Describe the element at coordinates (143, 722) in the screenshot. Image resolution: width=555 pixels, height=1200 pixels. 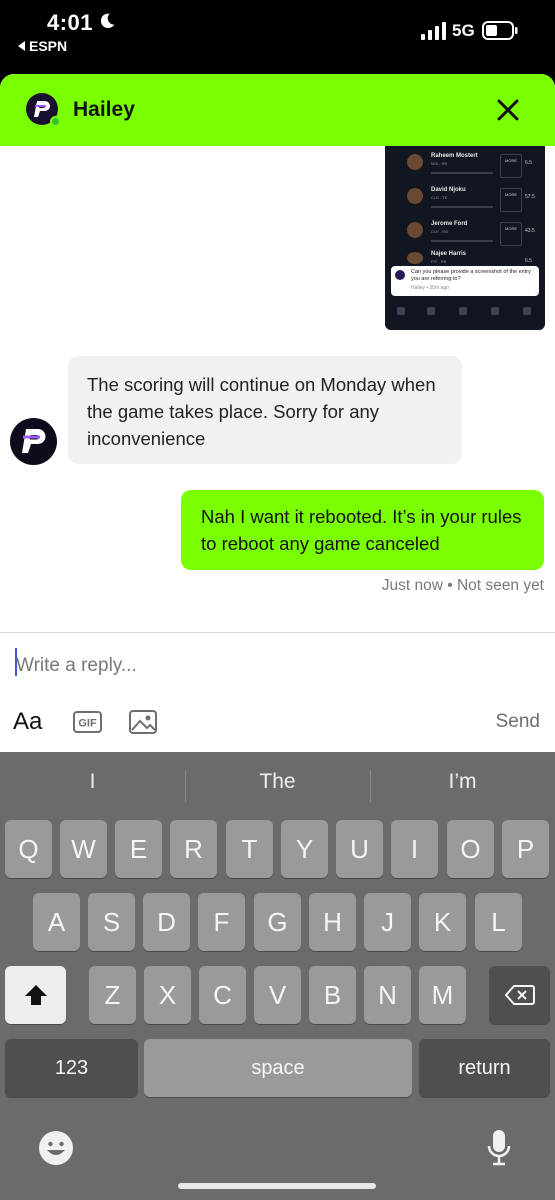
I see `image-upload-icon` at that location.